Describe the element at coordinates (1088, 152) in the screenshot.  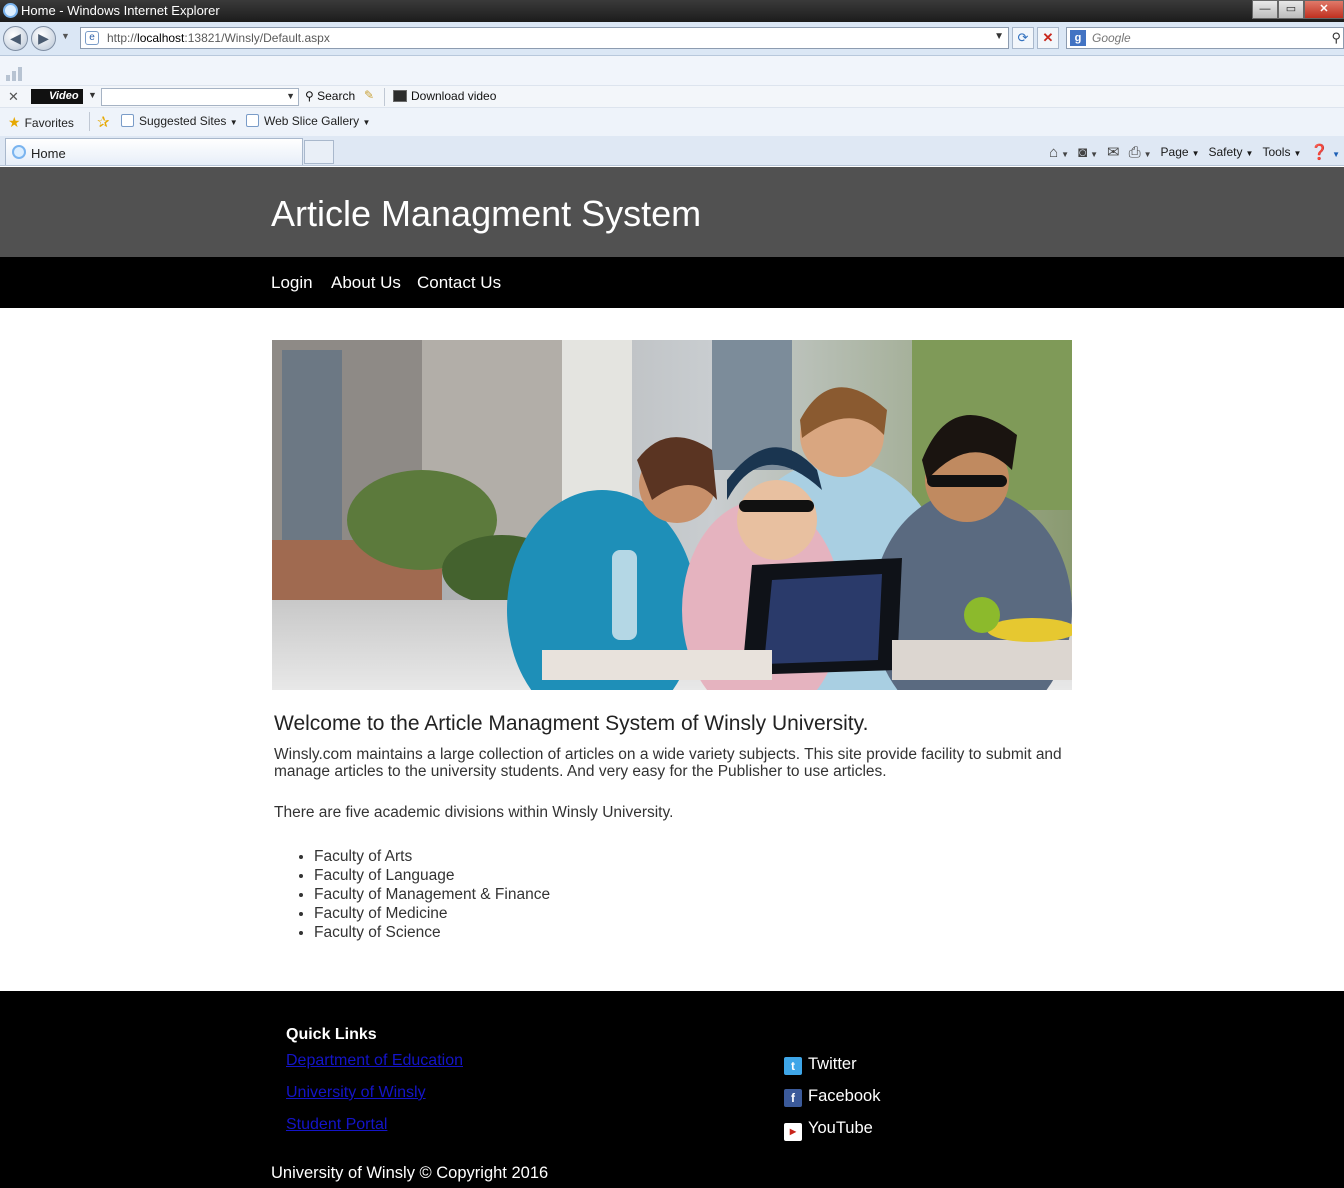
I see `feeds-icon: ◙ ▼` at that location.